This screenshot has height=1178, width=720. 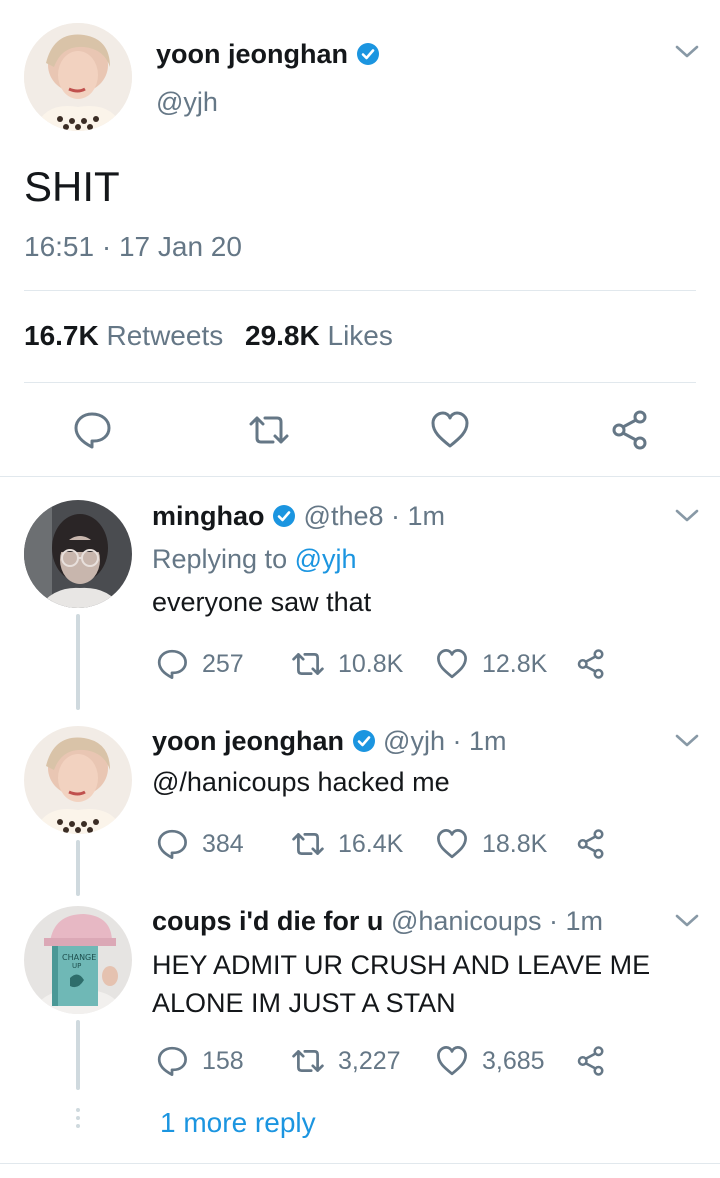 I want to click on main-tweet-text: SHIT, so click(x=72, y=186).